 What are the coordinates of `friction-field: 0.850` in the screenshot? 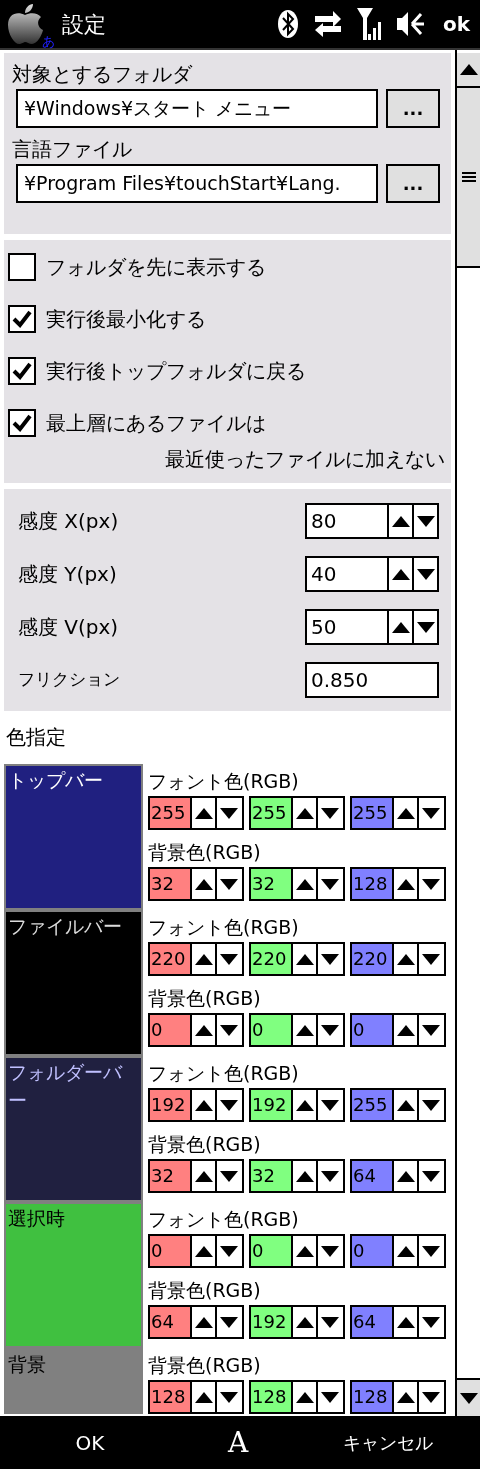 It's located at (372, 680).